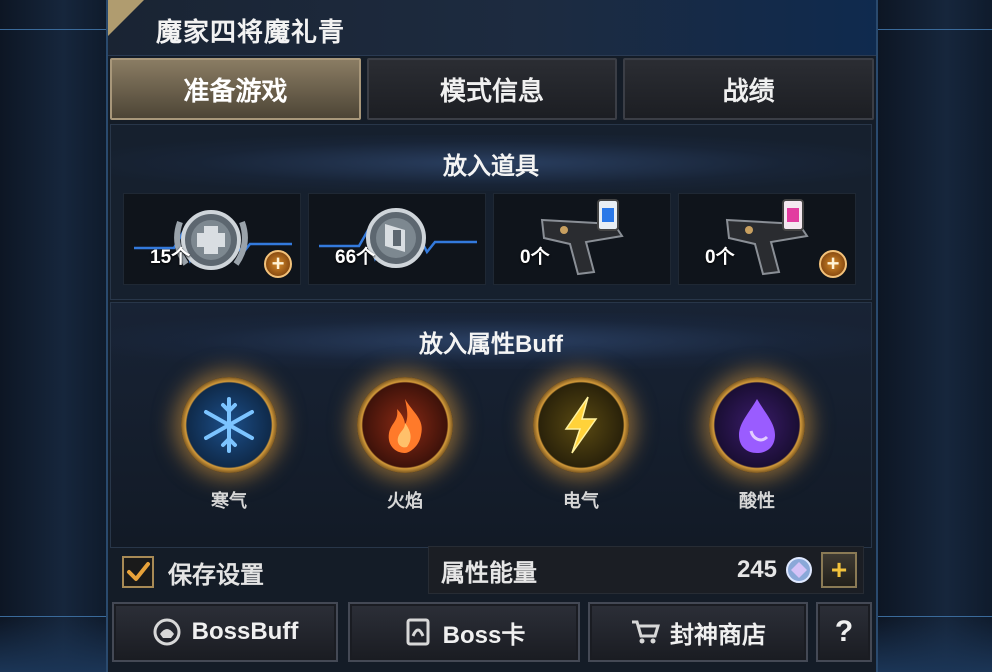 The image size is (992, 672). What do you see at coordinates (646, 570) in the screenshot?
I see `attribute-energy-bar: 属性能量 245 +` at bounding box center [646, 570].